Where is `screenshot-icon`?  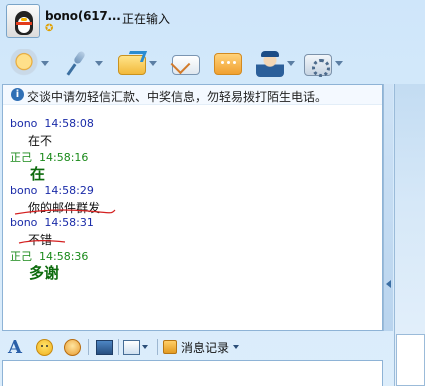
screenshot-icon is located at coordinates (131, 347).